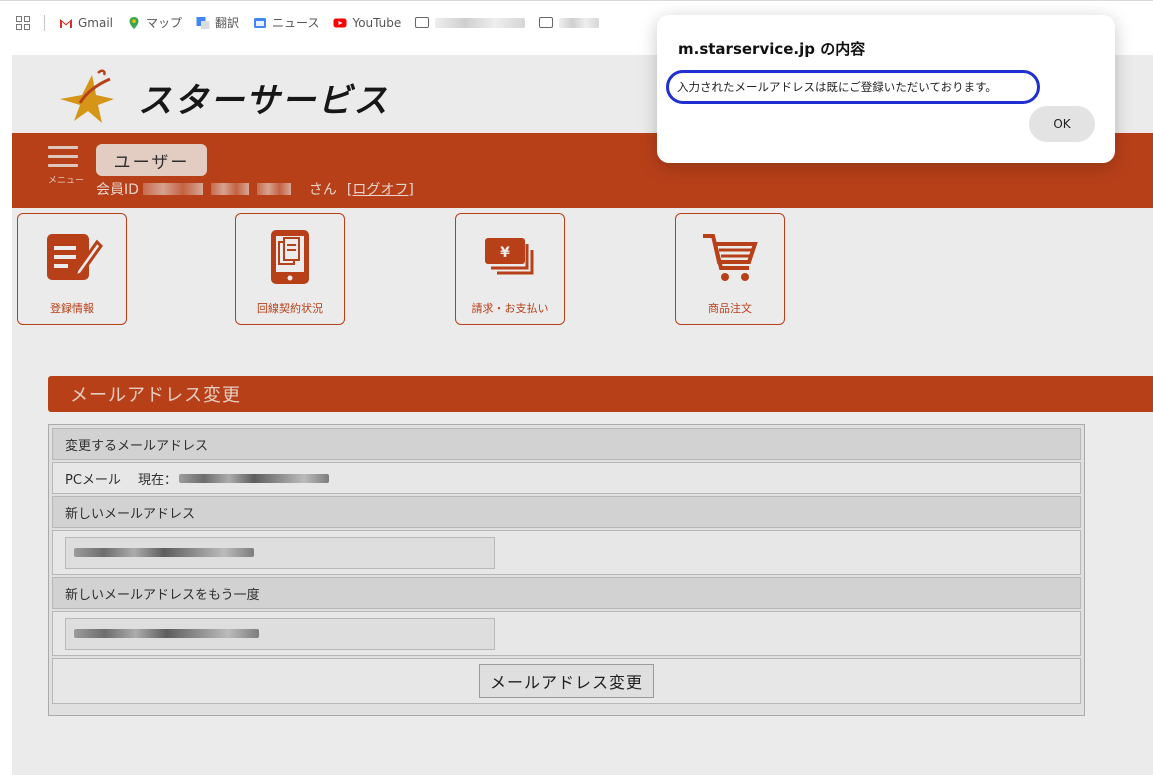  Describe the element at coordinates (772, 49) in the screenshot. I see `dialog-title: m.starservice.jp の内容` at that location.